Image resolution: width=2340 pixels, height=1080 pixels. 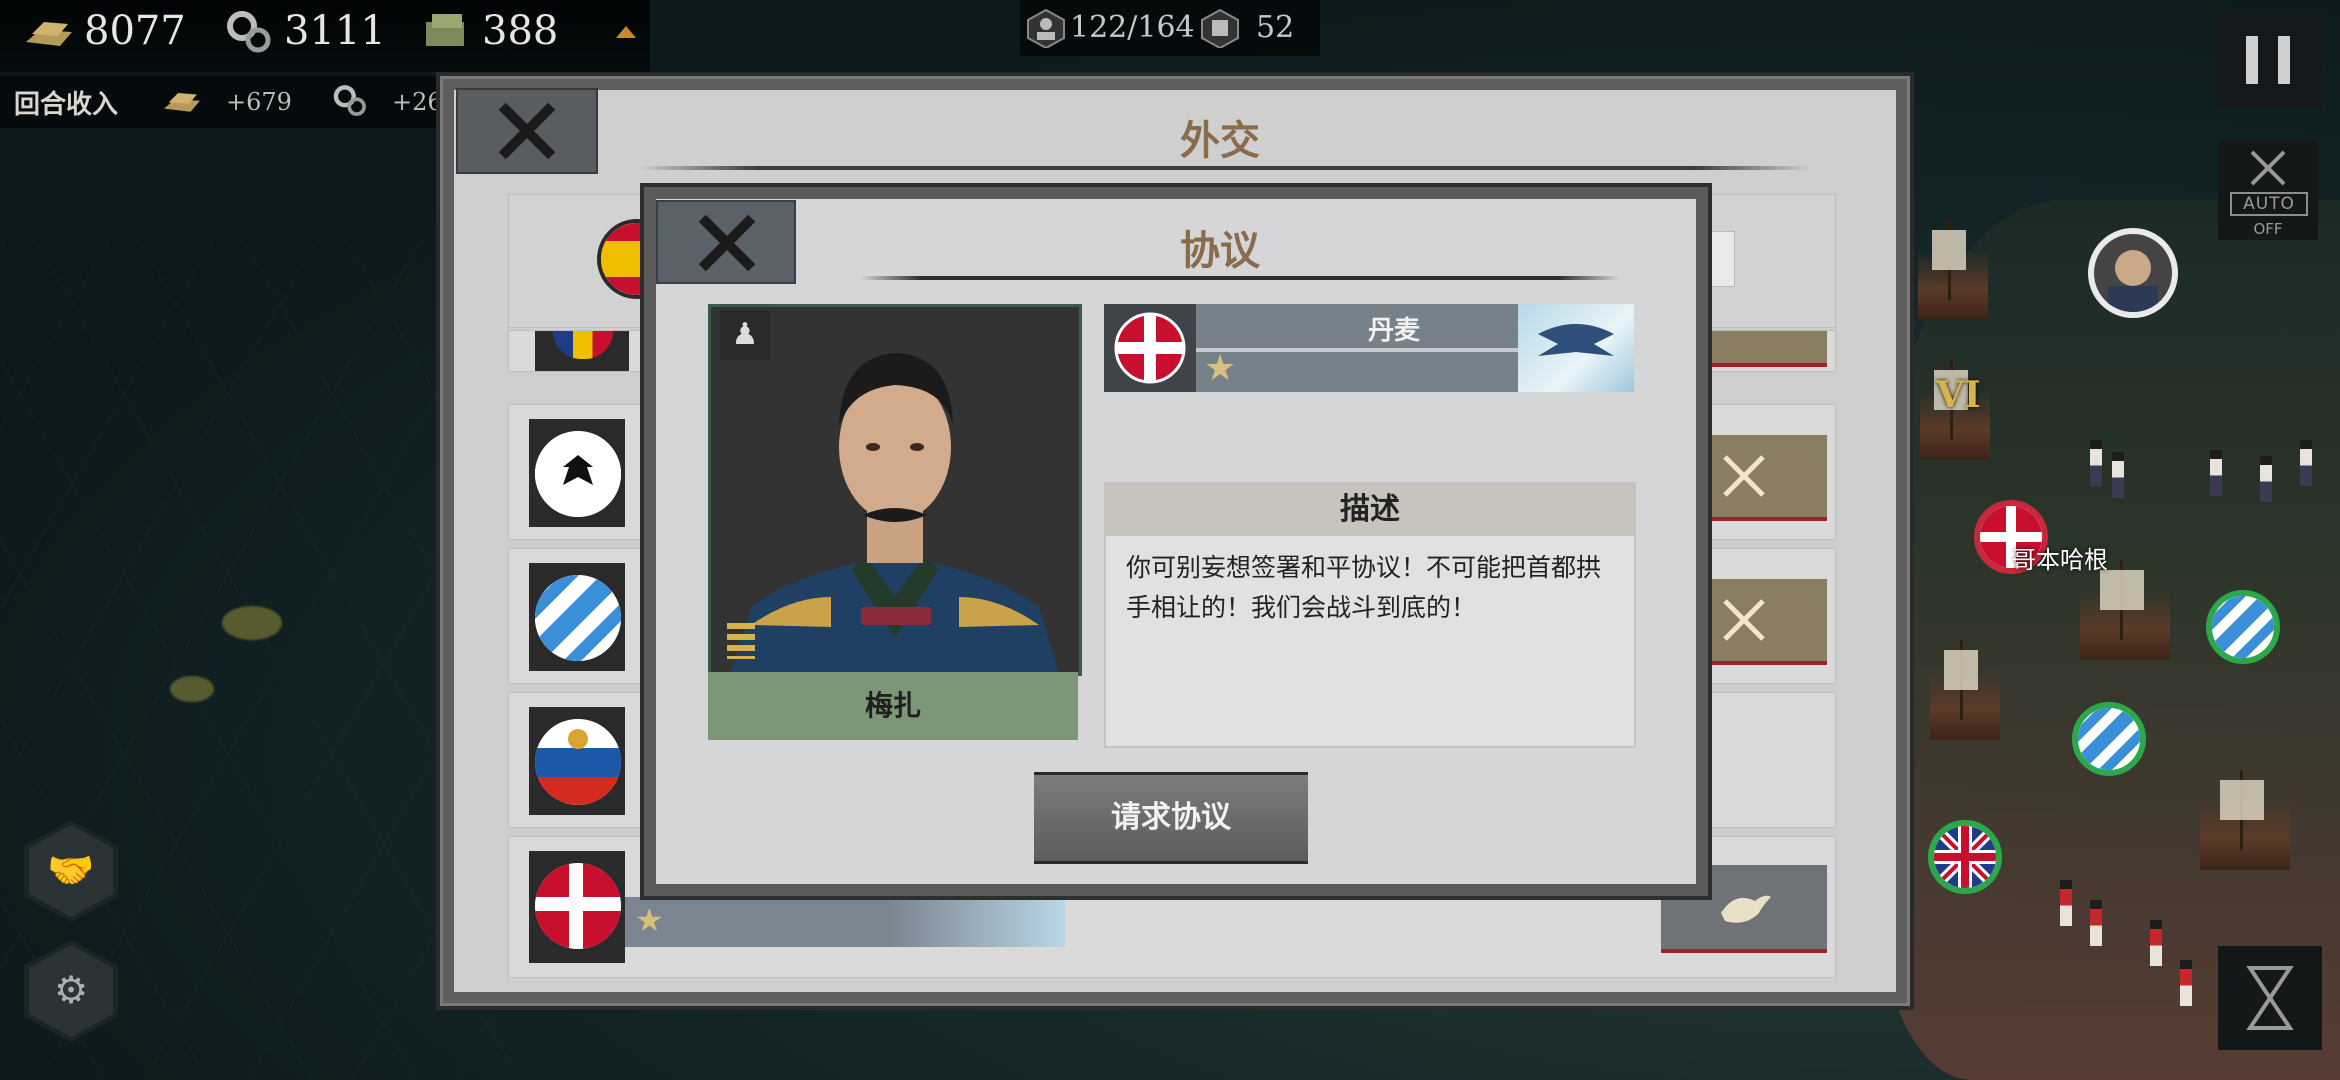 What do you see at coordinates (520, 31) in the screenshot?
I see `food-amount: 388` at bounding box center [520, 31].